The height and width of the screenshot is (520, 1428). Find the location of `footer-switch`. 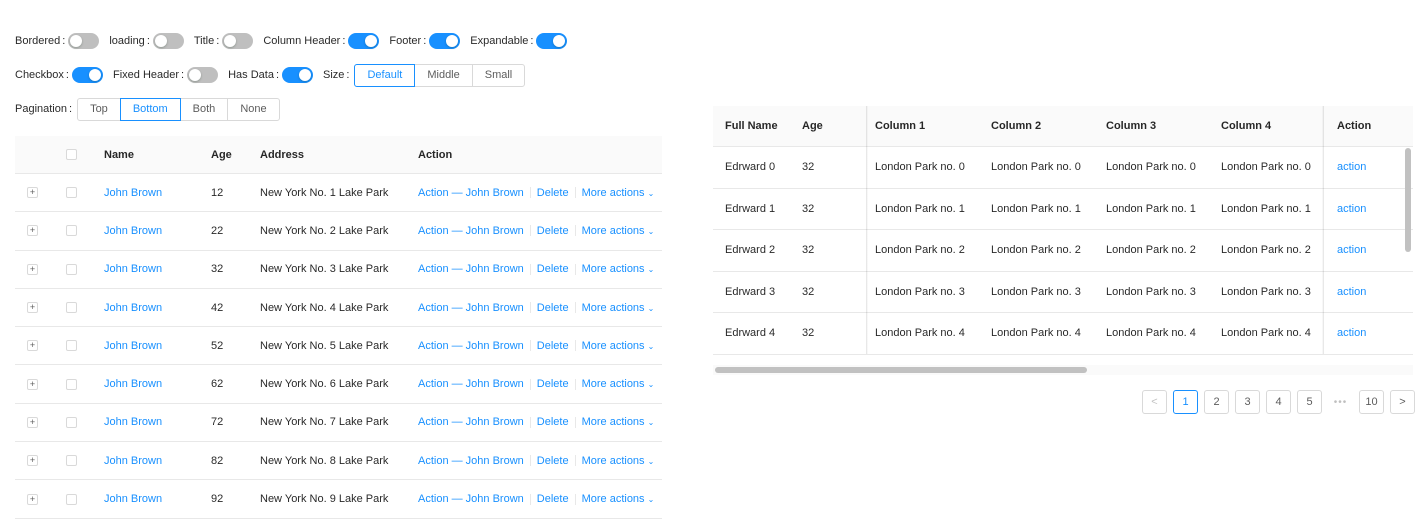

footer-switch is located at coordinates (445, 41).